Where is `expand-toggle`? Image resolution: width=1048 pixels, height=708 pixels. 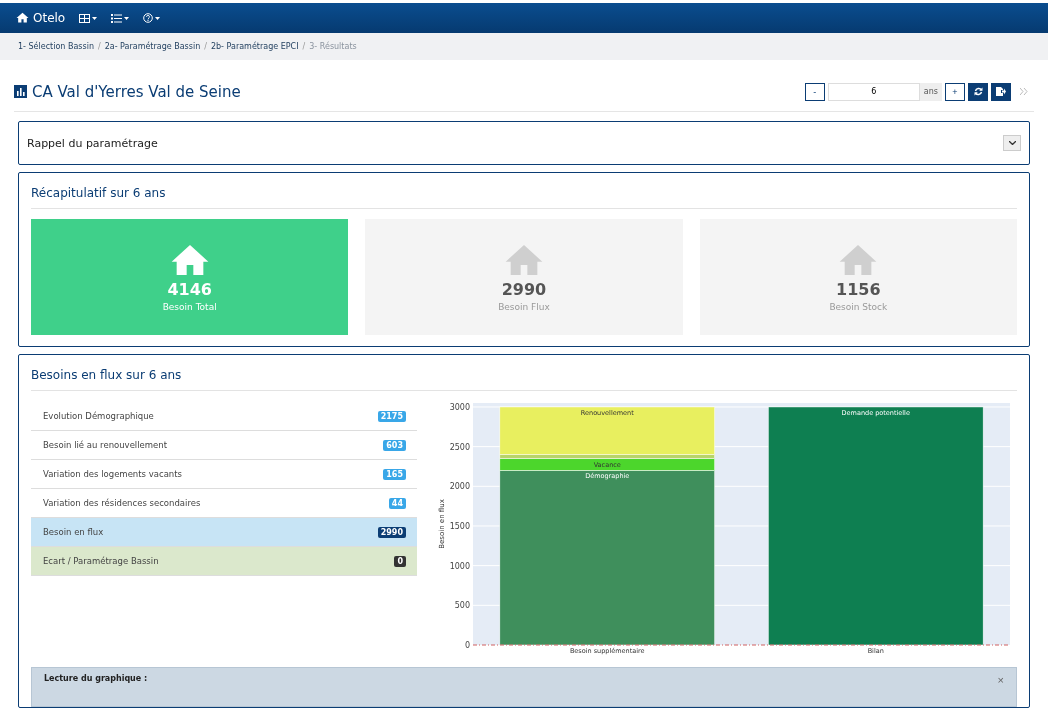
expand-toggle is located at coordinates (1012, 143).